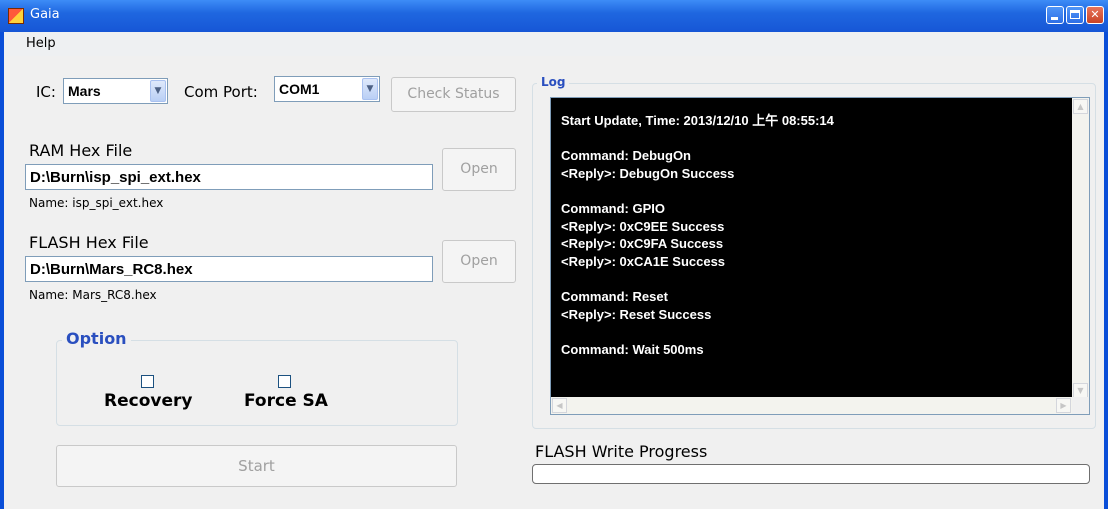 This screenshot has height=509, width=1108. I want to click on force-sa-label: Force SA, so click(286, 401).